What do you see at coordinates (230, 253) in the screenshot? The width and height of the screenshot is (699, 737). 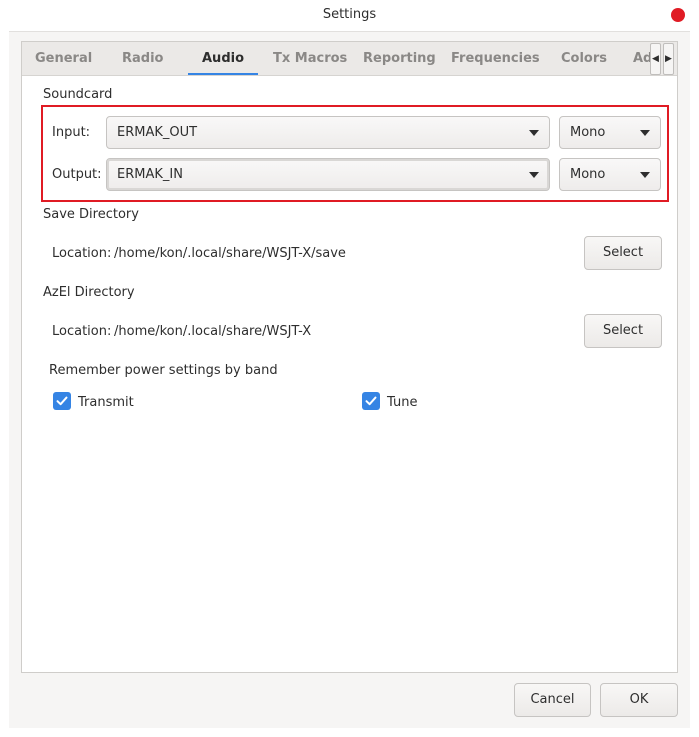 I see `save-location-path: /home/kon/.local/share/WSJT-X/save` at bounding box center [230, 253].